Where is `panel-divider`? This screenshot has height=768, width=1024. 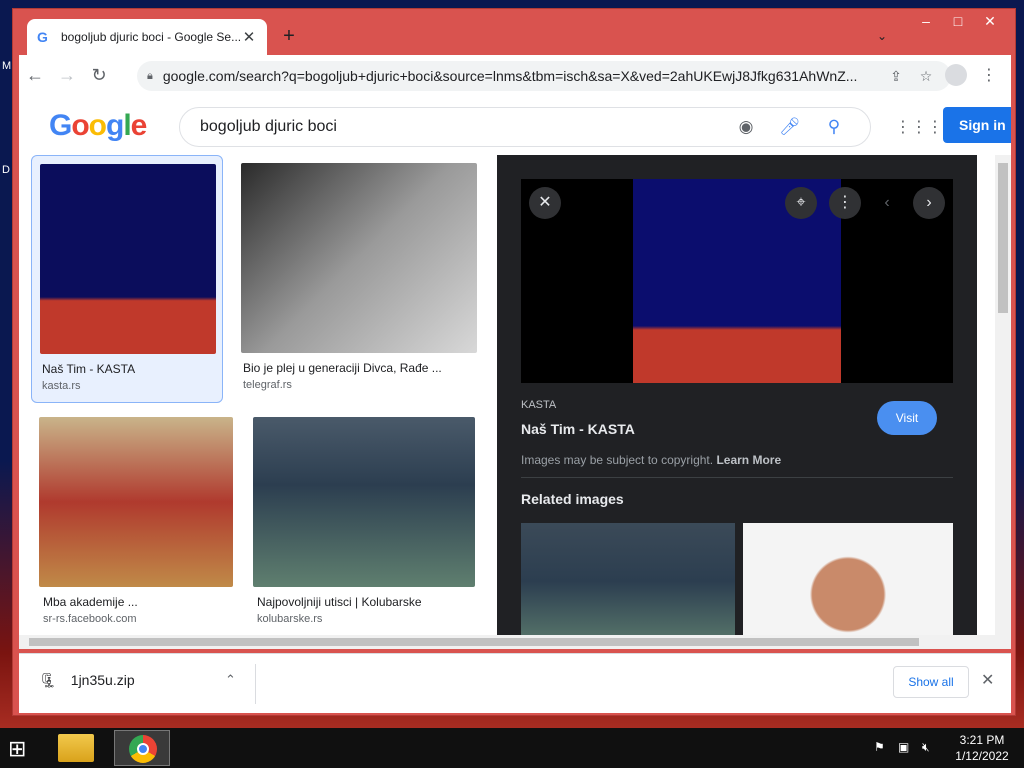 panel-divider is located at coordinates (737, 477).